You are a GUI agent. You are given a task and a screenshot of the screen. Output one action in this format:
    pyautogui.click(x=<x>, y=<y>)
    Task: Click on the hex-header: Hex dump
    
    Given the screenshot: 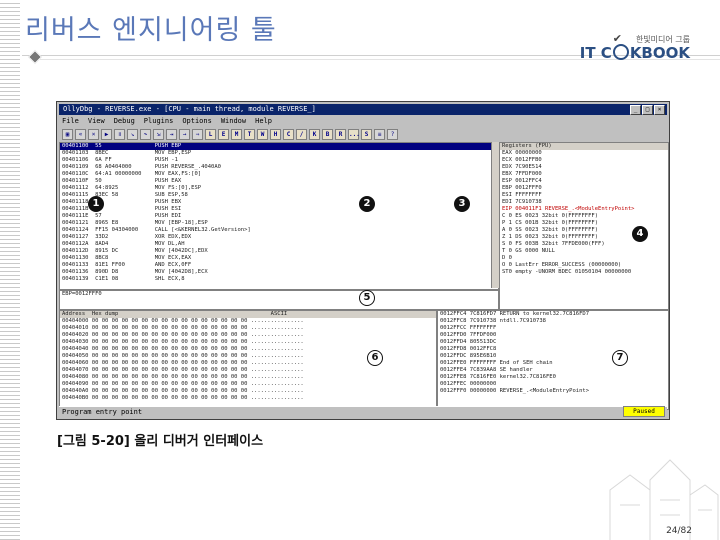 What is the action you would take?
    pyautogui.click(x=105, y=314)
    